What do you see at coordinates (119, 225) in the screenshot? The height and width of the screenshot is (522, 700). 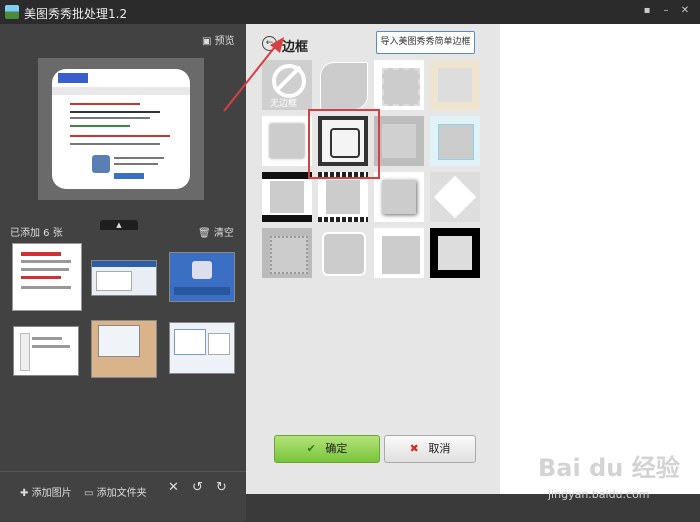 I see `collapse-toggle: ▲` at bounding box center [119, 225].